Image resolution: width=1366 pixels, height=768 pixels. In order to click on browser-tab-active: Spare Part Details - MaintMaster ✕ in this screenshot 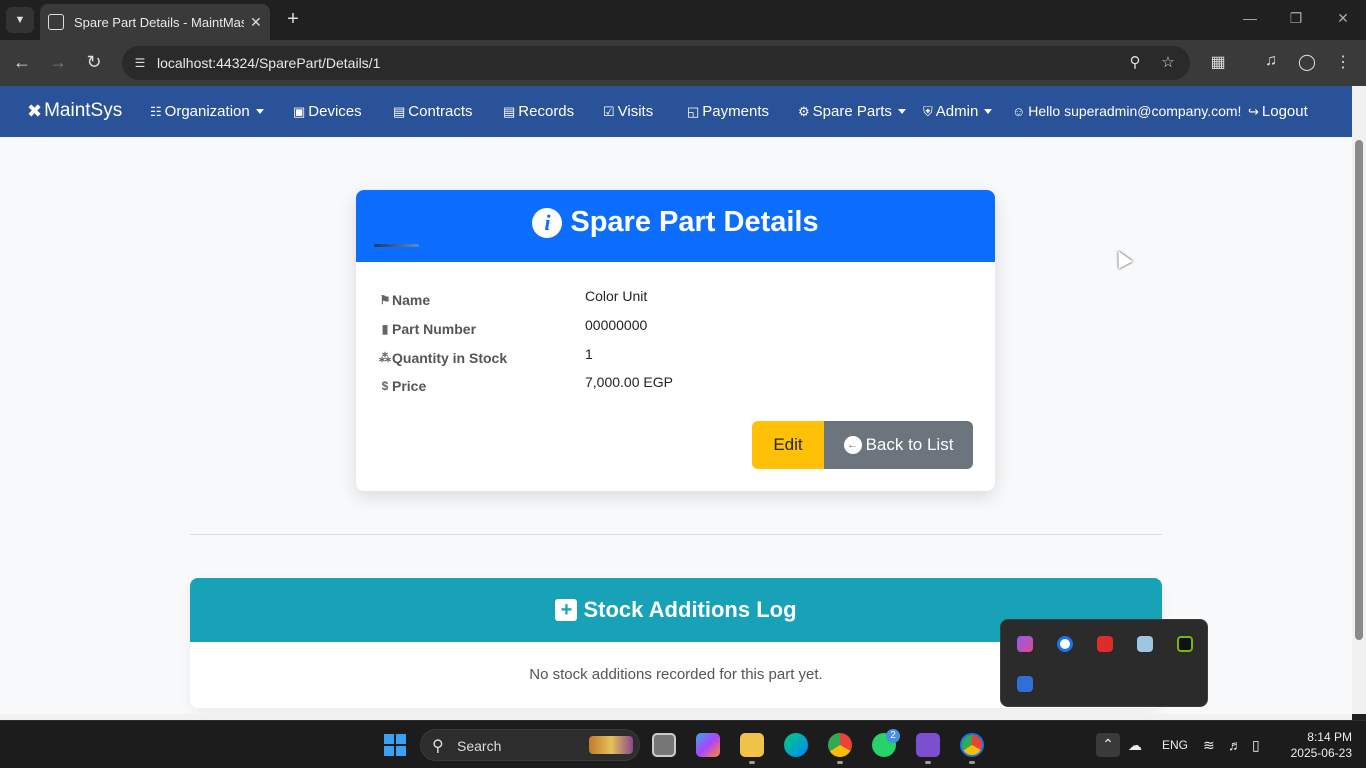, I will do `click(155, 22)`.